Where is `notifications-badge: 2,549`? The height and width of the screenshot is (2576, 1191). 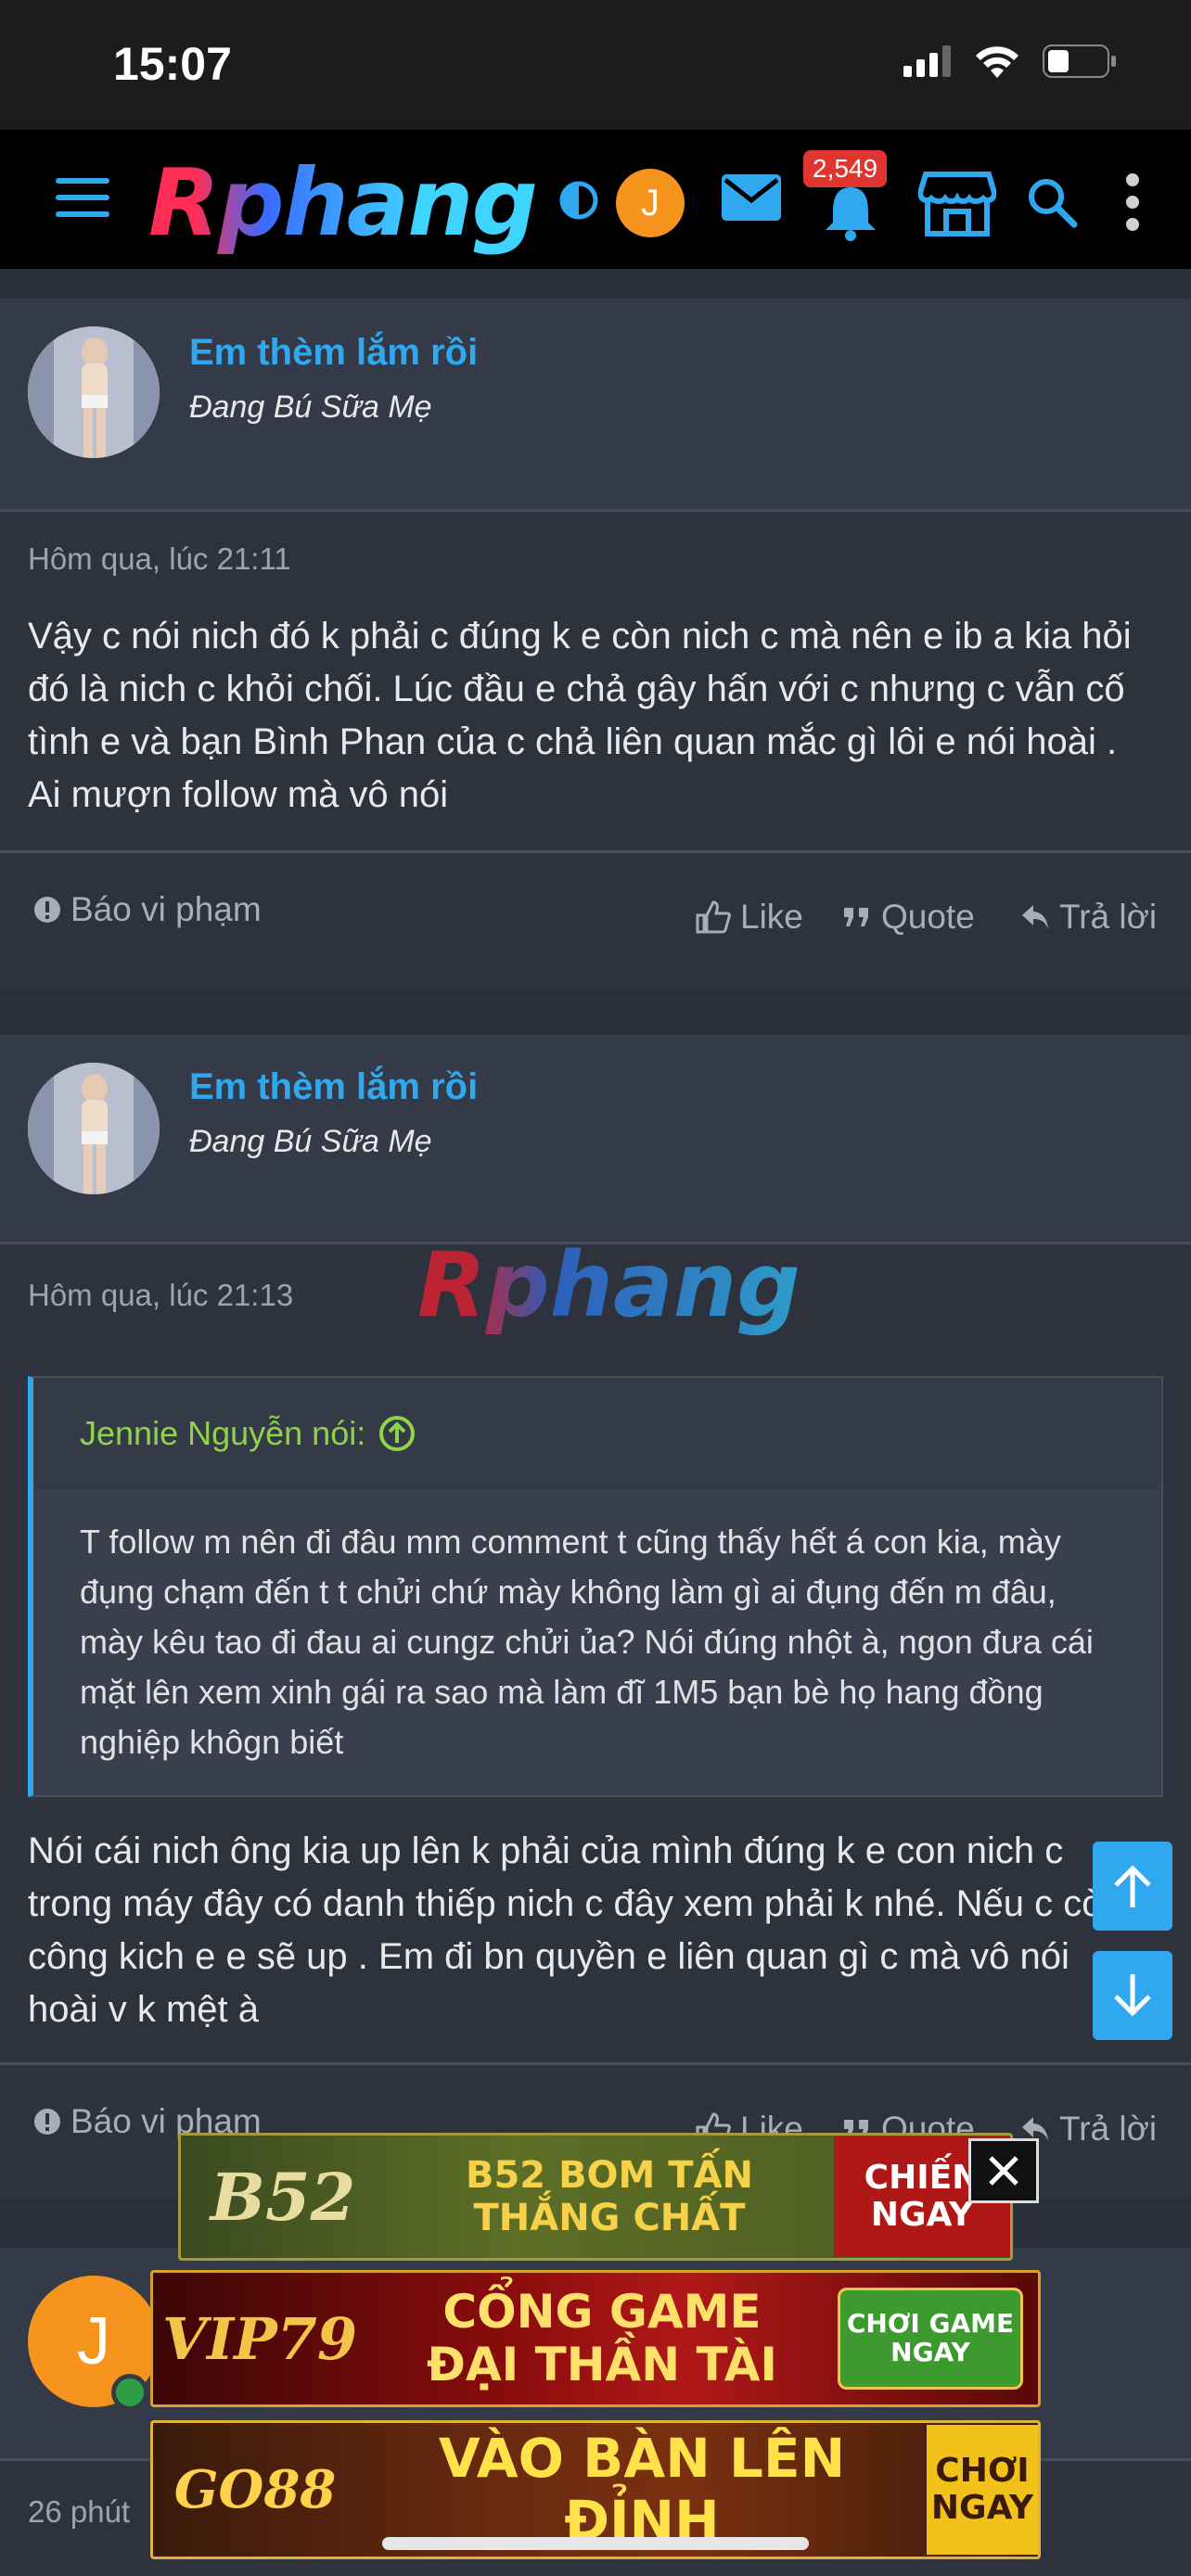 notifications-badge: 2,549 is located at coordinates (845, 168).